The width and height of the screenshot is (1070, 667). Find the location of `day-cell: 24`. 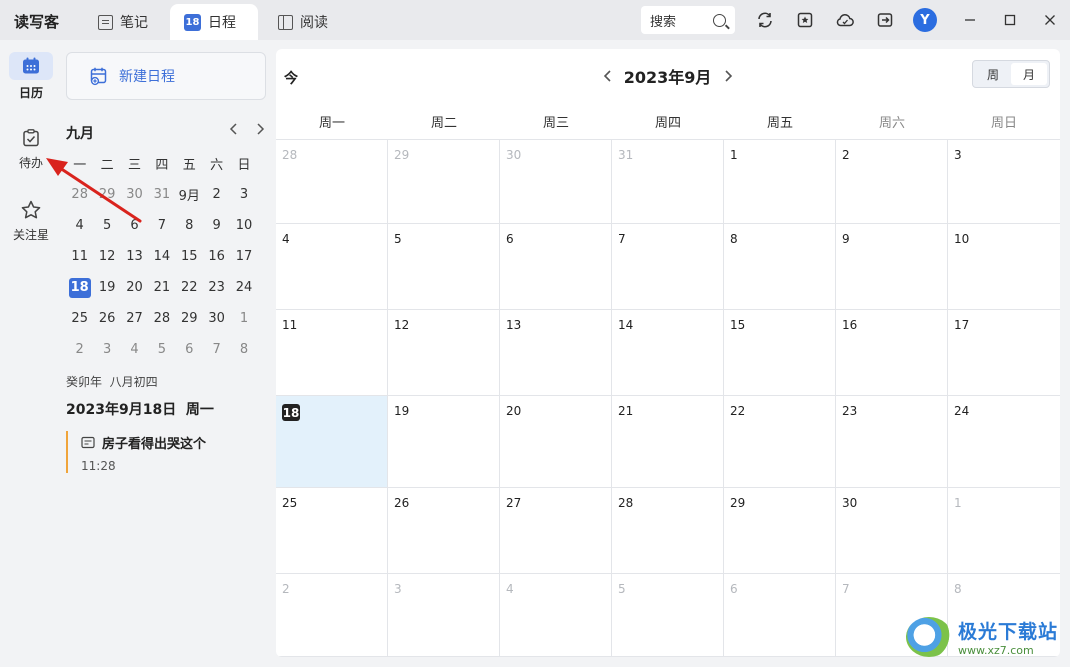

day-cell: 24 is located at coordinates (1004, 442).